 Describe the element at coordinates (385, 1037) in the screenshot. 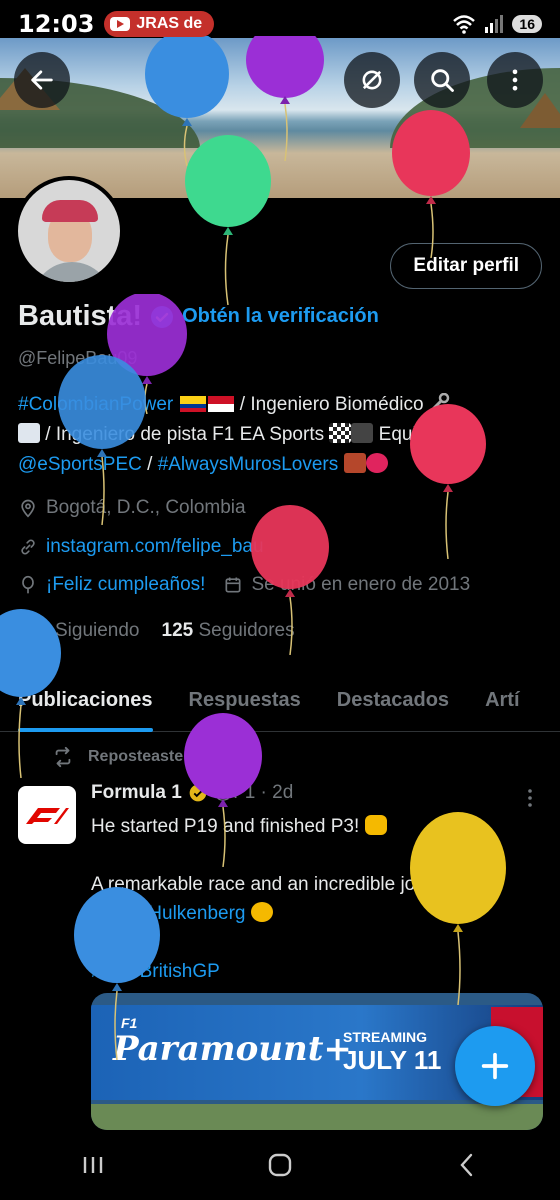

I see `media-streaming-text: STREAMING` at that location.